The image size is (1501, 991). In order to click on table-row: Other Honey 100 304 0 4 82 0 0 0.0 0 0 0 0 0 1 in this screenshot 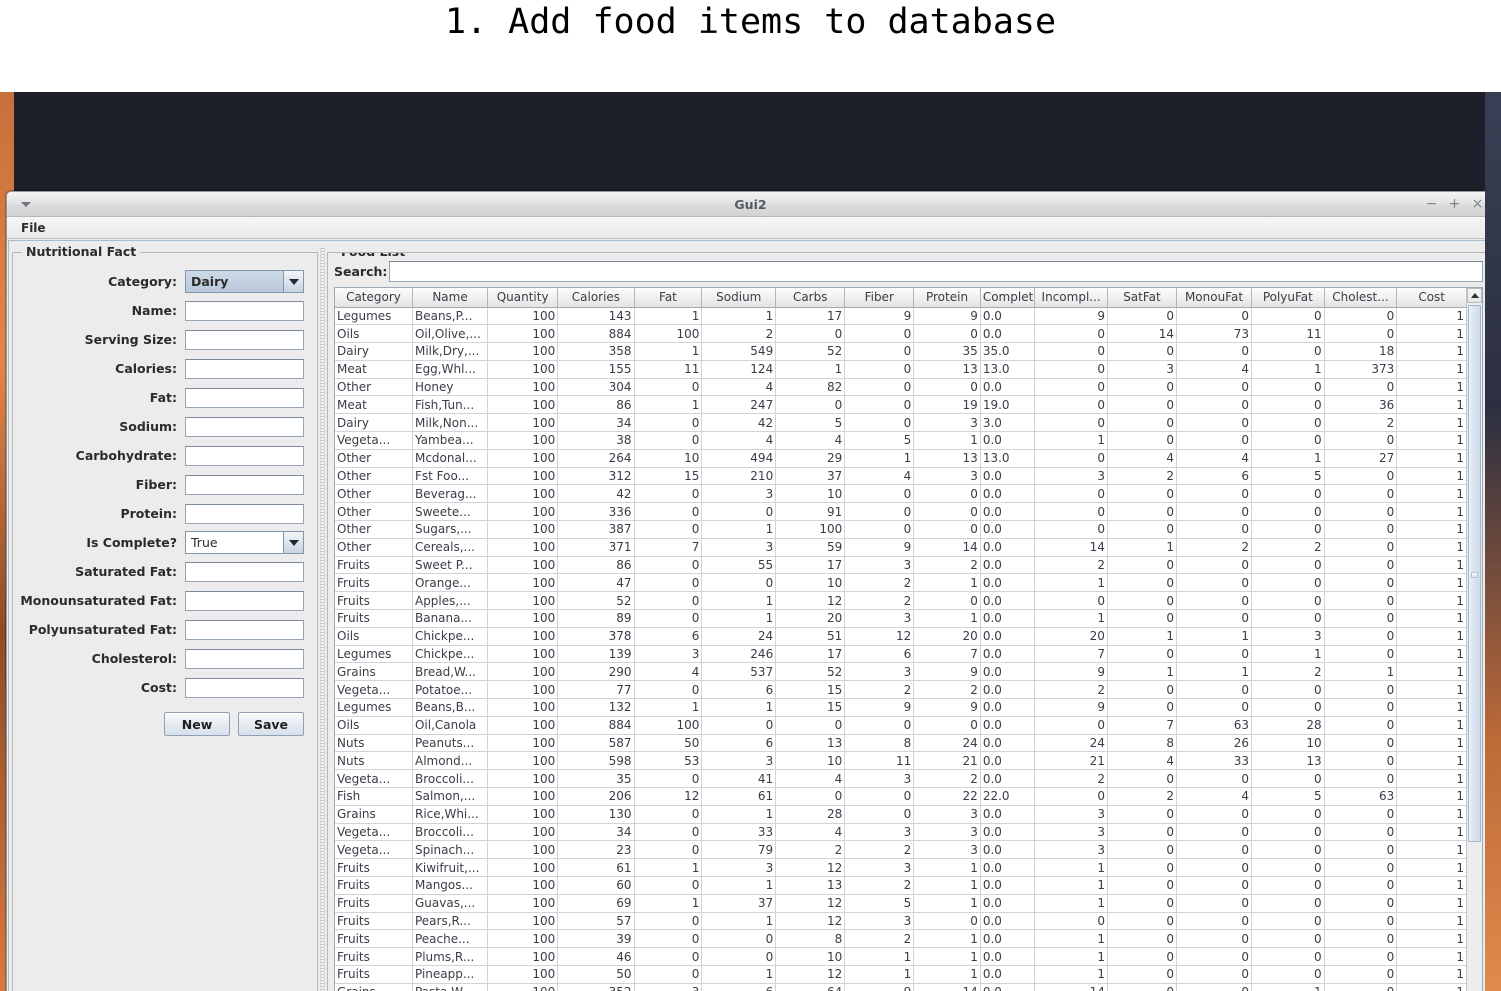, I will do `click(900, 387)`.